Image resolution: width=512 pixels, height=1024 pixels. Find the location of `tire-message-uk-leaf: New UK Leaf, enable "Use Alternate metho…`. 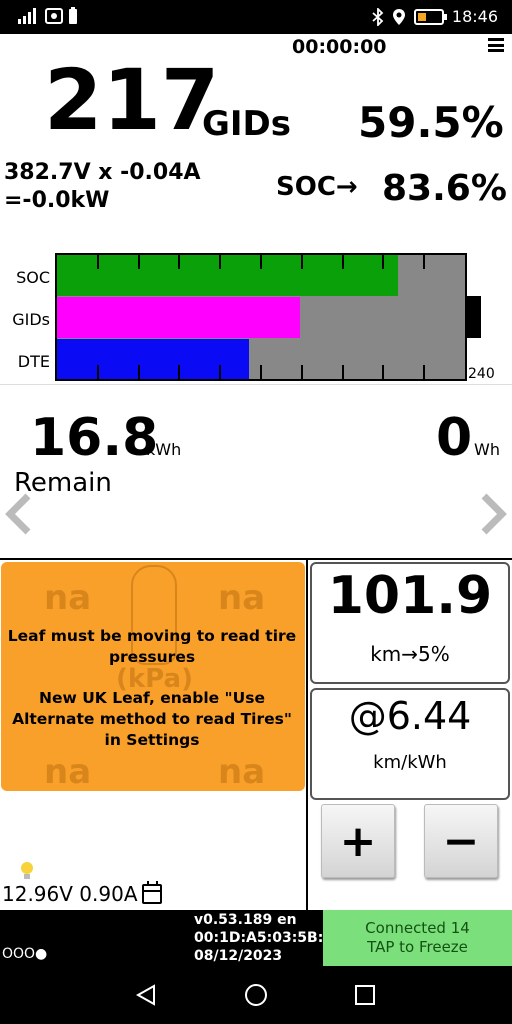

tire-message-uk-leaf: New UK Leaf, enable "Use Alternate metho… is located at coordinates (152, 719).